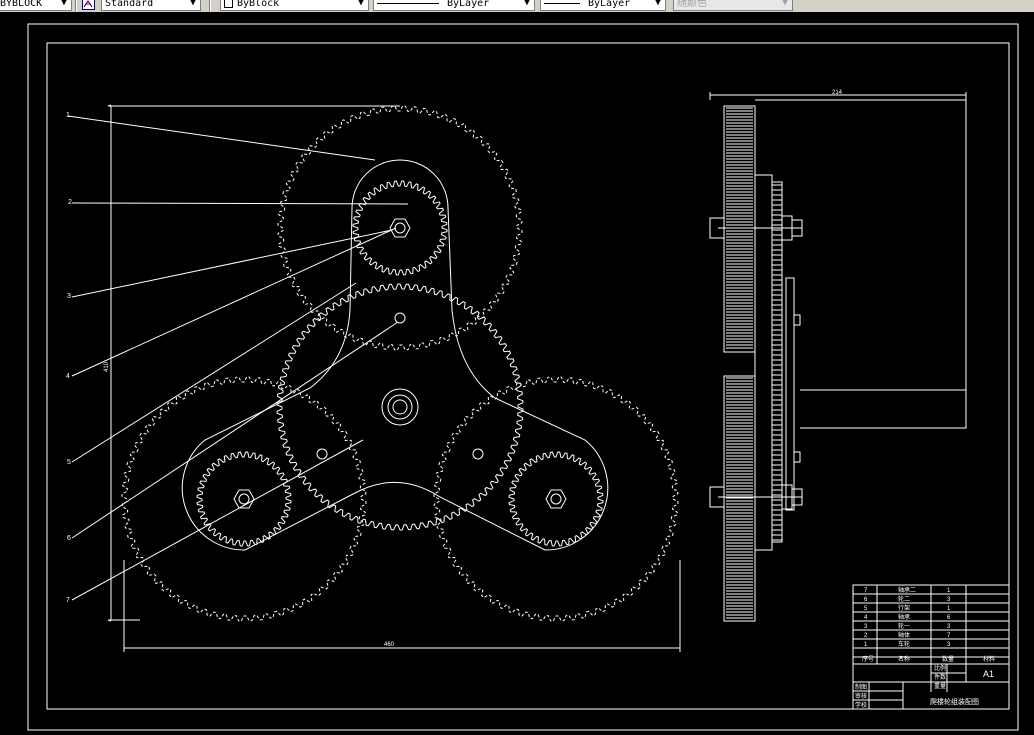 Image resolution: width=1034 pixels, height=735 pixels. What do you see at coordinates (954, 701) in the screenshot?
I see `drawing-title: 爬楼轮组装配图` at bounding box center [954, 701].